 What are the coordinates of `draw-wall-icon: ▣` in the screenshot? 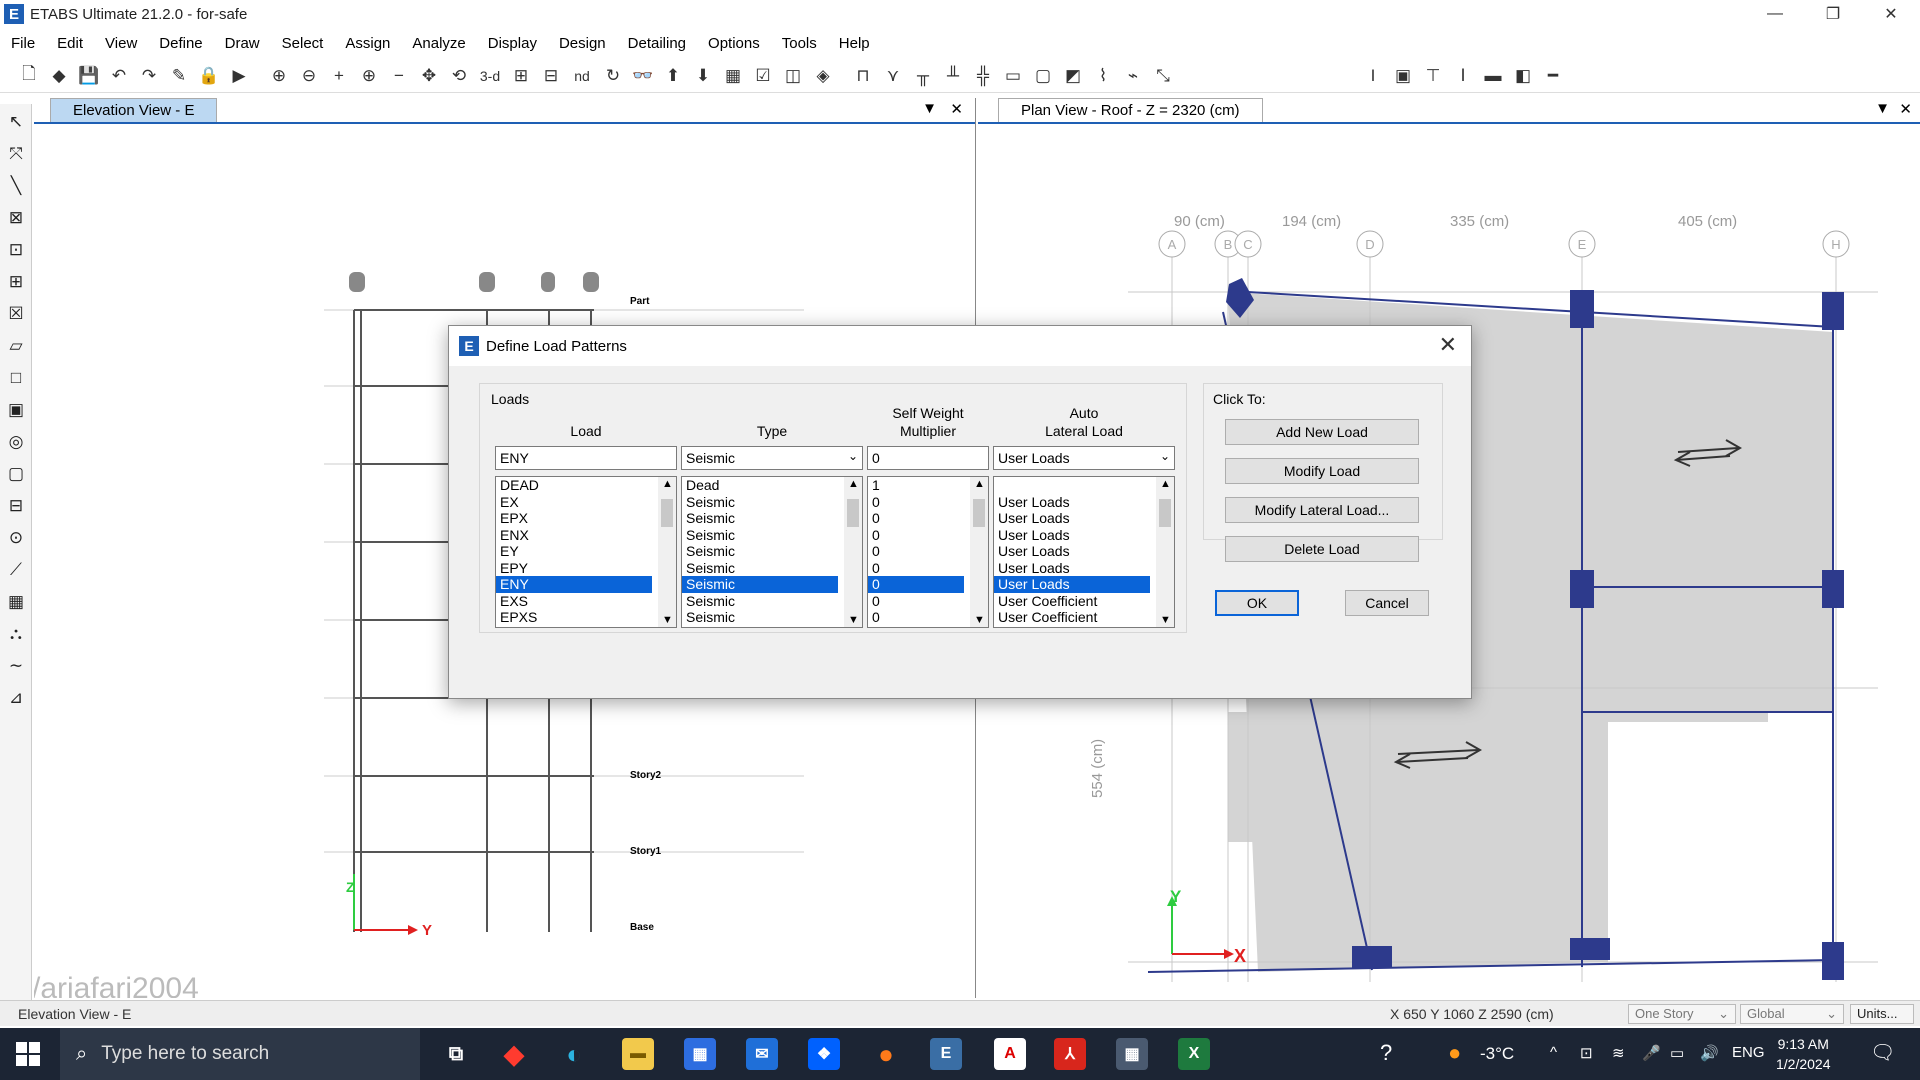 It's located at (16, 410).